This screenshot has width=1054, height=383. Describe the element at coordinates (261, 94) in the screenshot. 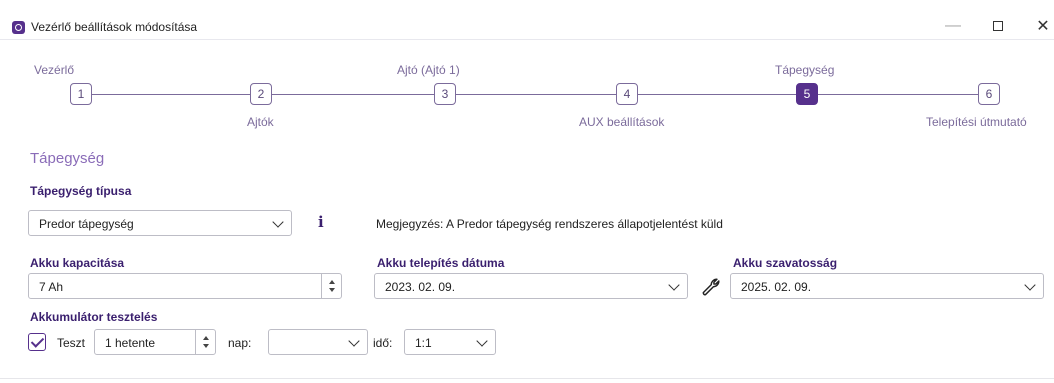

I see `step-2: 2` at that location.